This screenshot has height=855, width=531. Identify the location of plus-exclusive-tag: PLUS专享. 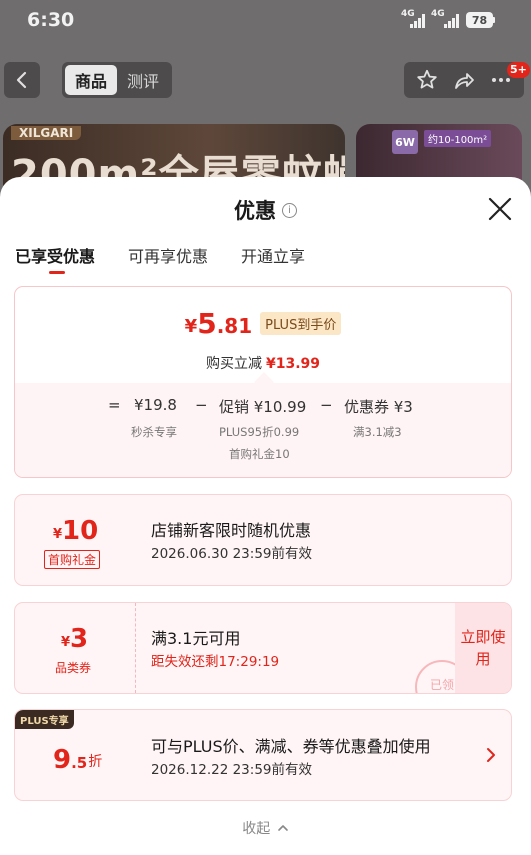
(44, 719).